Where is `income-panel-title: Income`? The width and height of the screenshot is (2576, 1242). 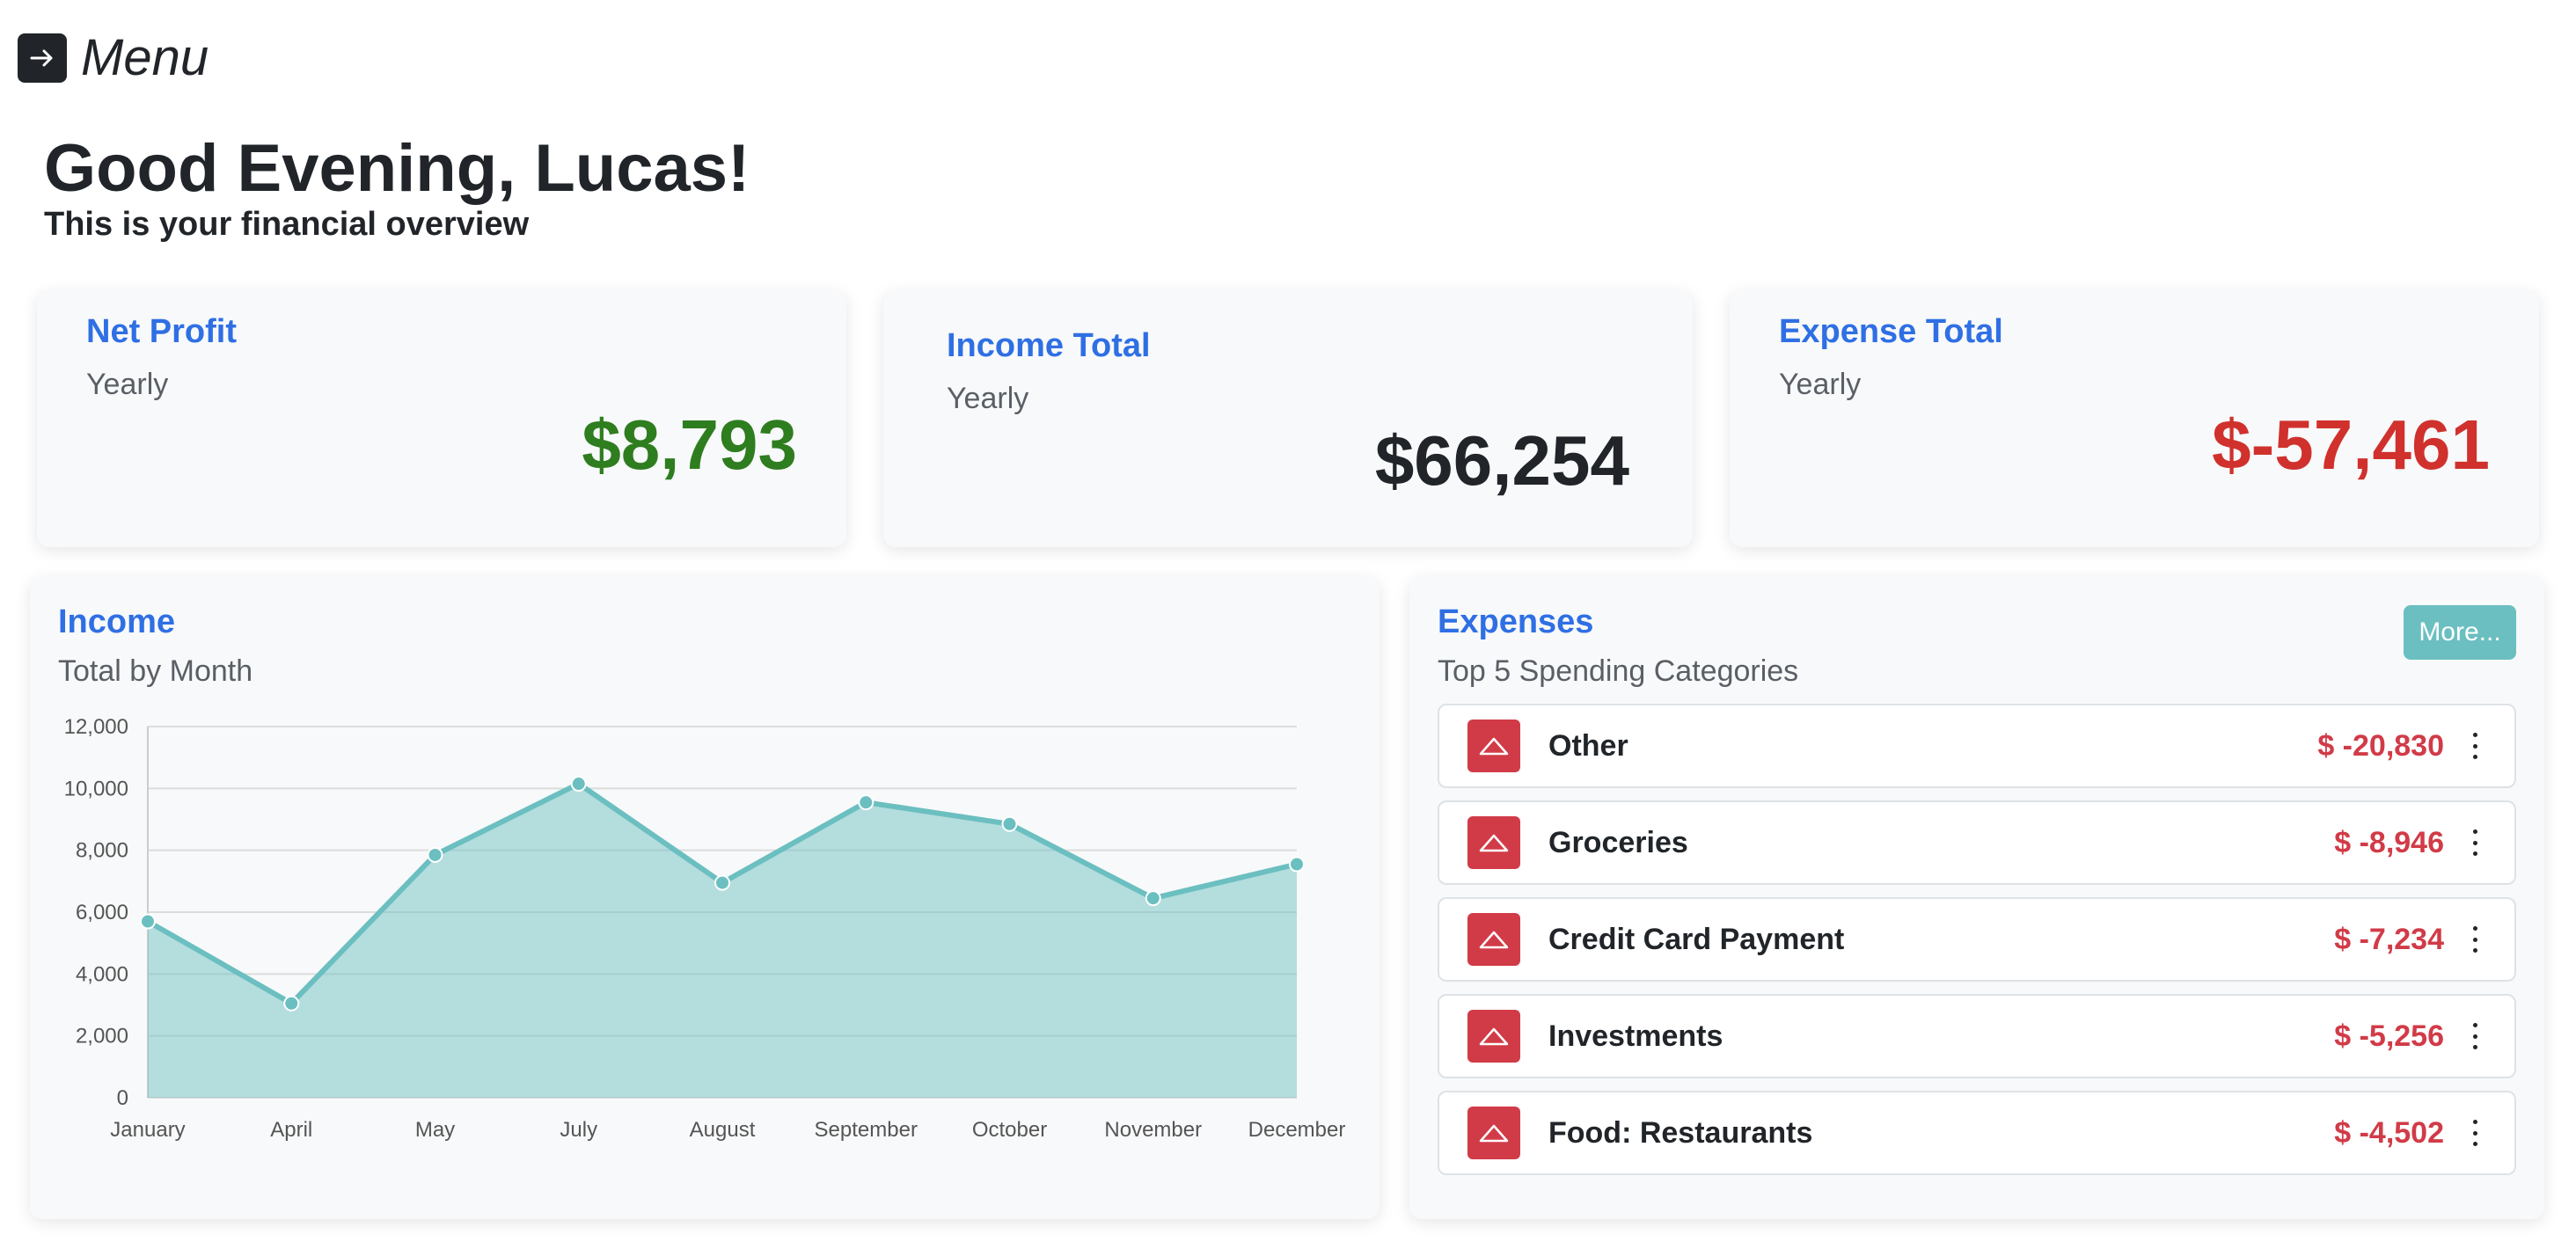 income-panel-title: Income is located at coordinates (117, 621).